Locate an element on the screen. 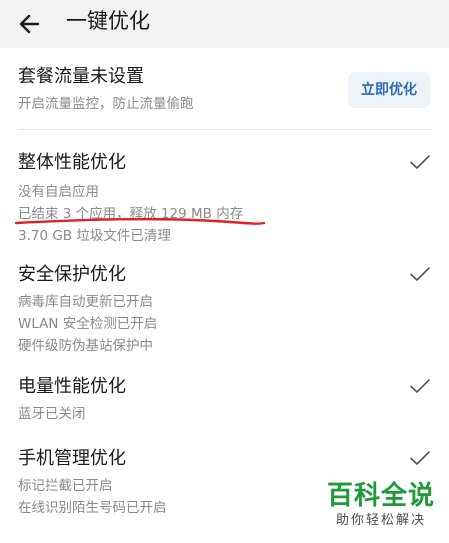  section-detail: 蓝牙已关闭 is located at coordinates (52, 414).